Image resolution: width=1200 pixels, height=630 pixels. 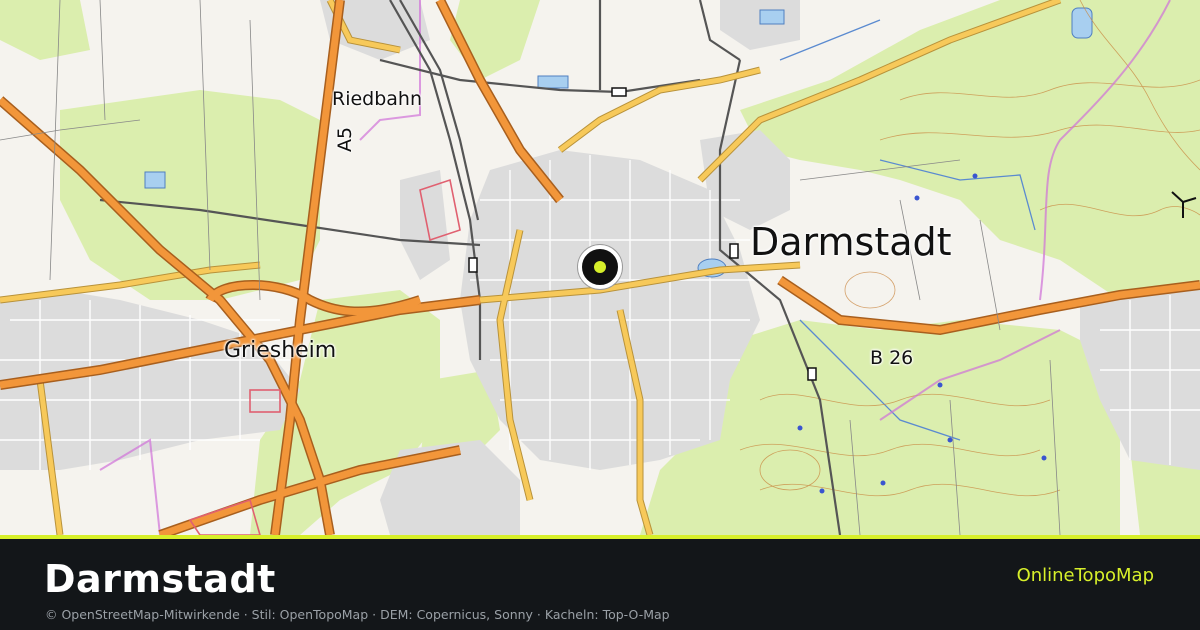 I want to click on map-label-b26: B 26, so click(x=892, y=358).